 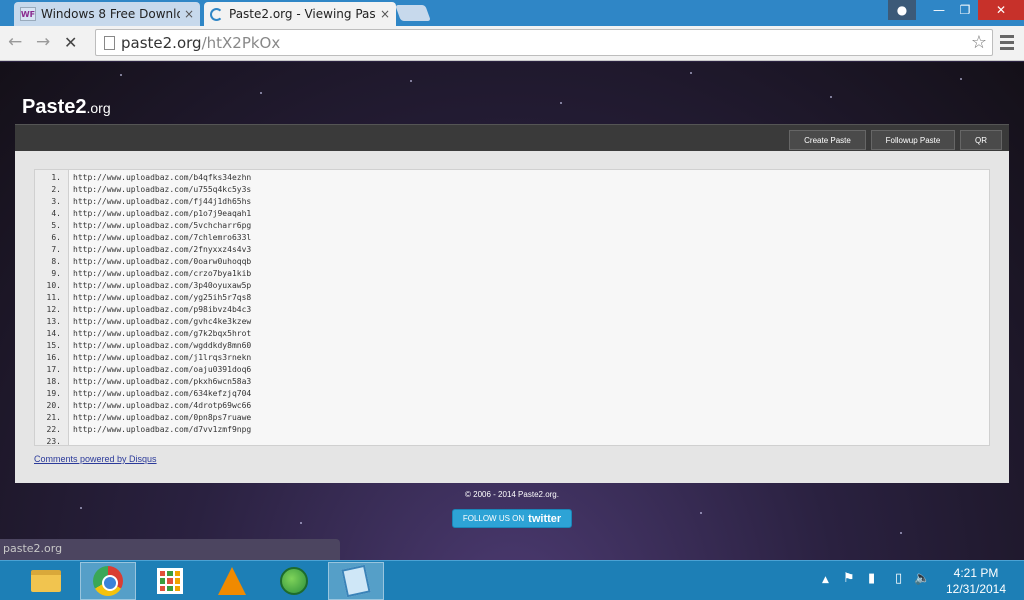 I want to click on chrome-menu-icon, so click(x=1007, y=44).